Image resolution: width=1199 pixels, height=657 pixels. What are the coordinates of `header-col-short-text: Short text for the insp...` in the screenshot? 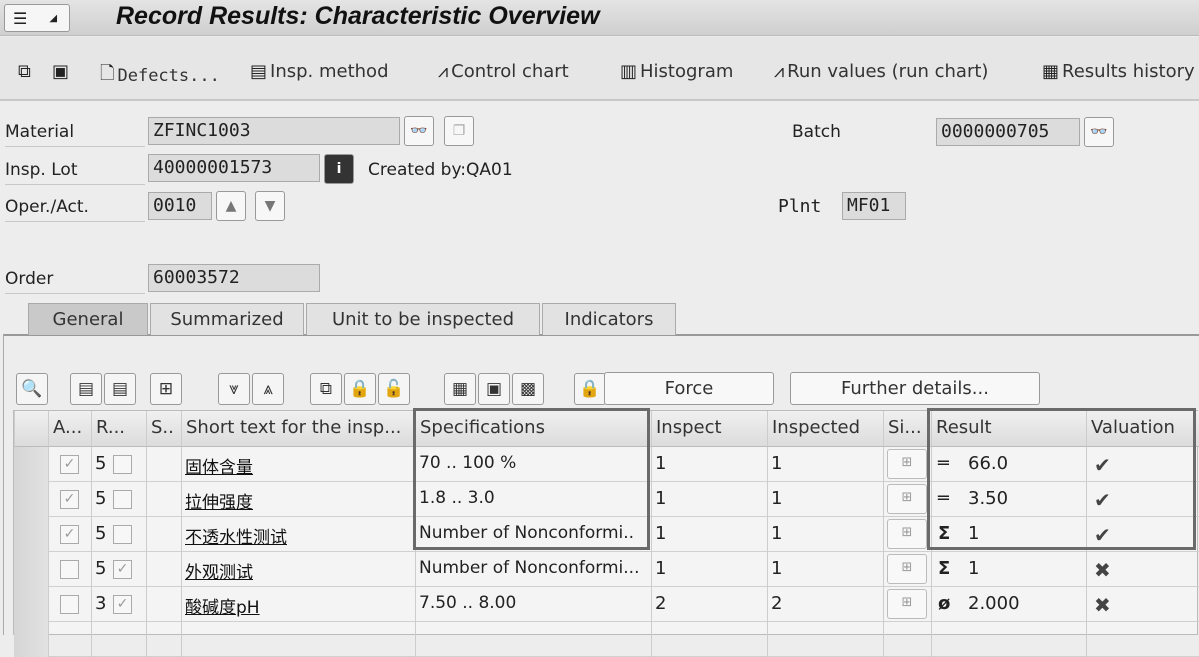 It's located at (298, 429).